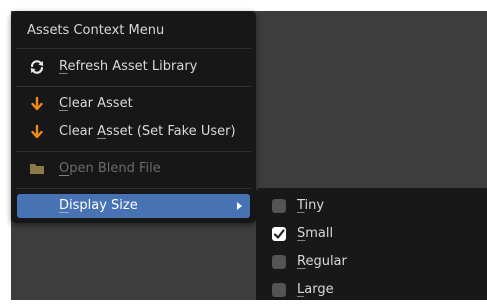 This screenshot has height=304, width=487. What do you see at coordinates (37, 67) in the screenshot?
I see `refresh-icon` at bounding box center [37, 67].